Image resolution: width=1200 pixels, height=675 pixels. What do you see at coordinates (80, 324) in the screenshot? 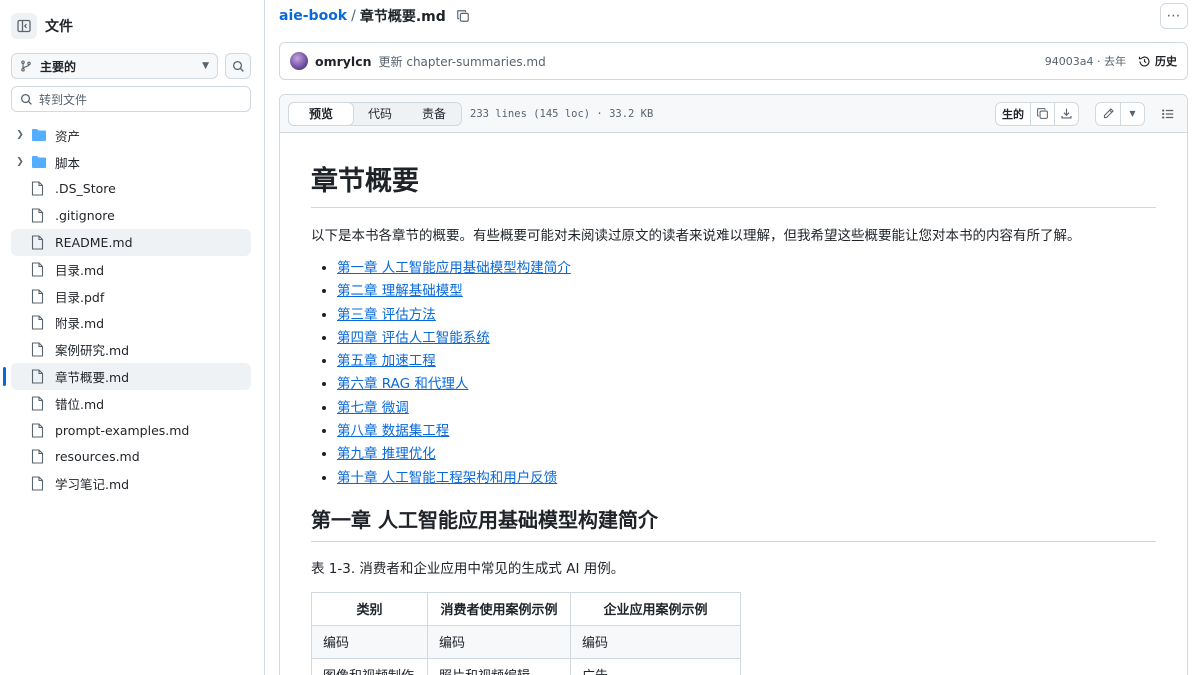
I see `tree-item-label: 附录.md` at bounding box center [80, 324].